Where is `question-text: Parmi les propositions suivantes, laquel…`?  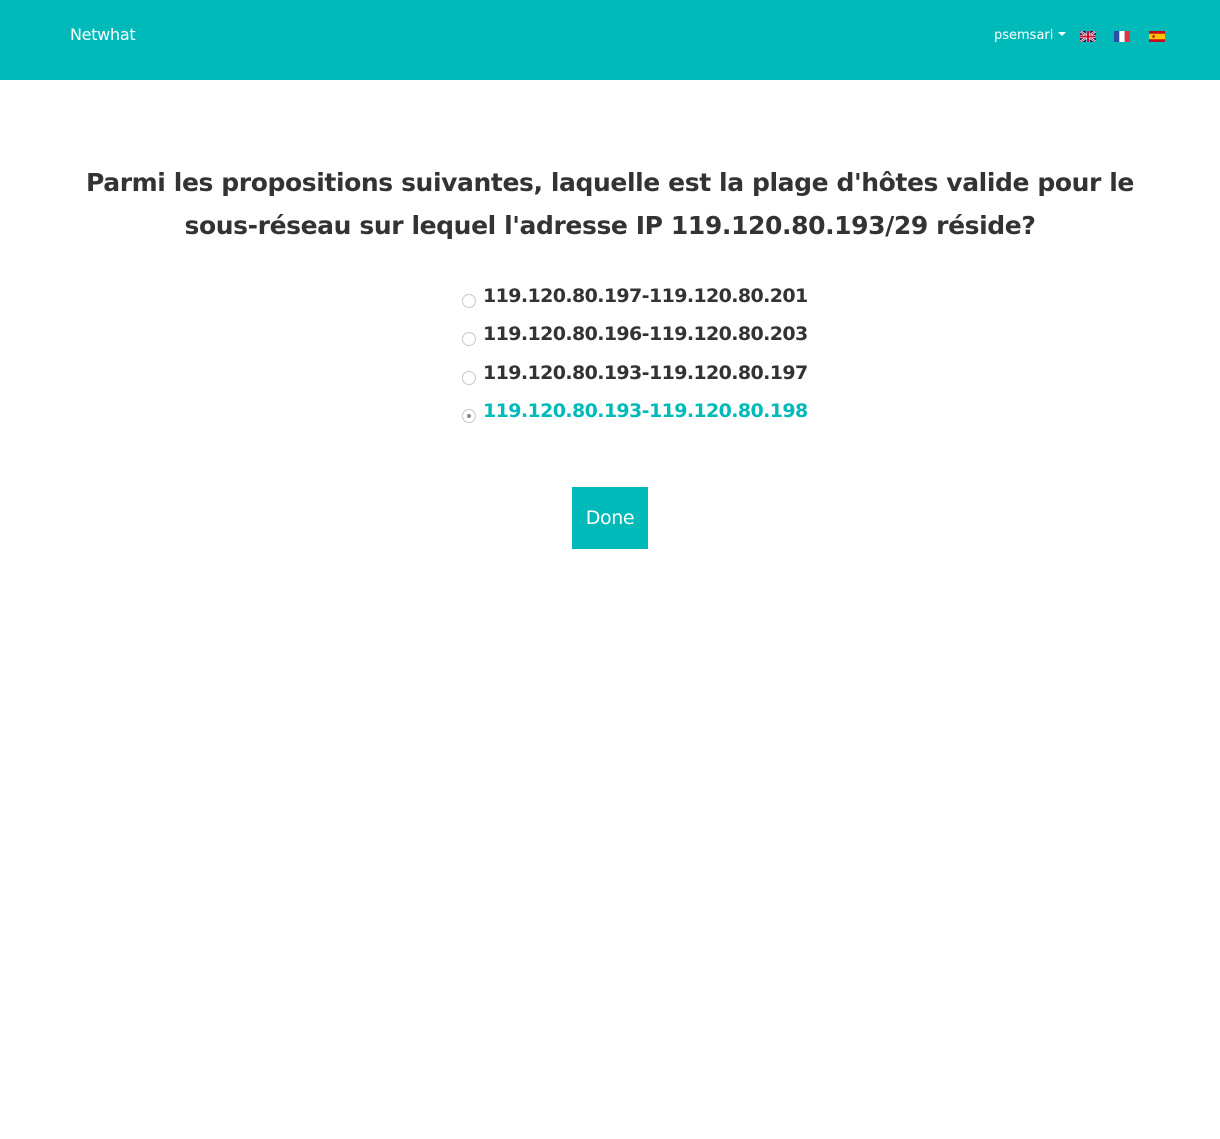
question-text: Parmi les propositions suivantes, laquel… is located at coordinates (610, 204).